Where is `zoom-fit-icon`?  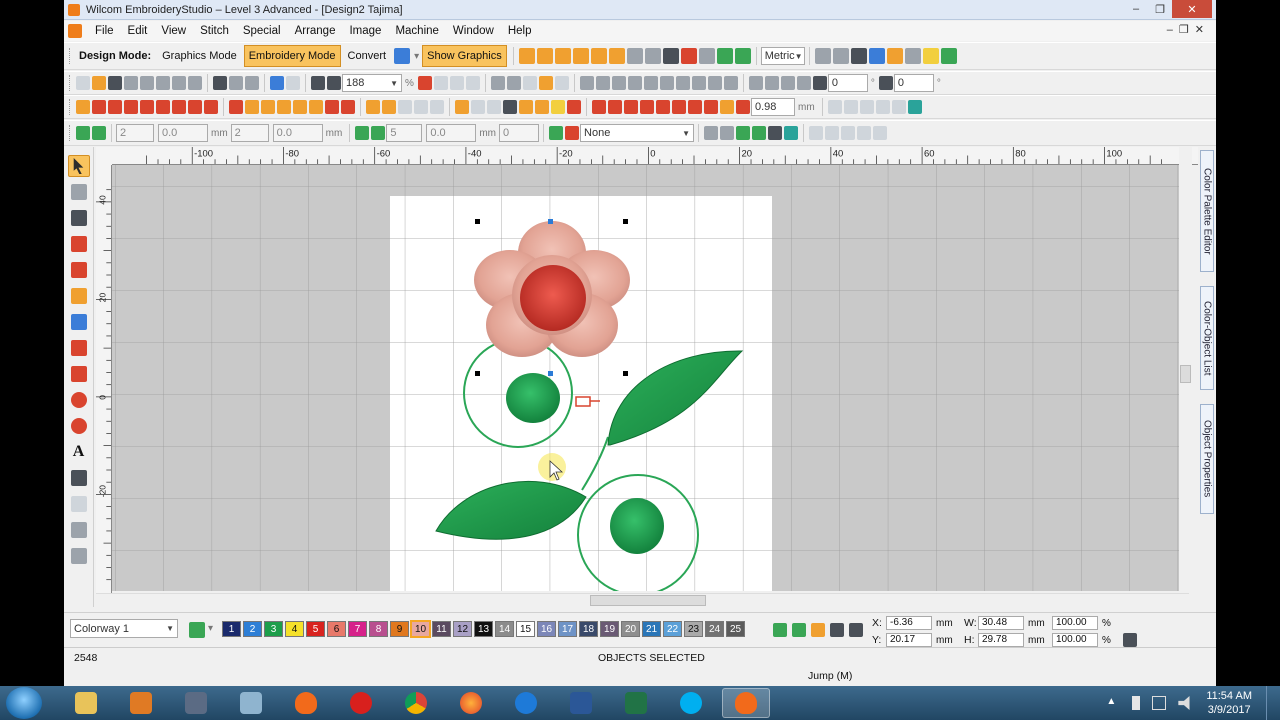 zoom-fit-icon is located at coordinates (440, 83).